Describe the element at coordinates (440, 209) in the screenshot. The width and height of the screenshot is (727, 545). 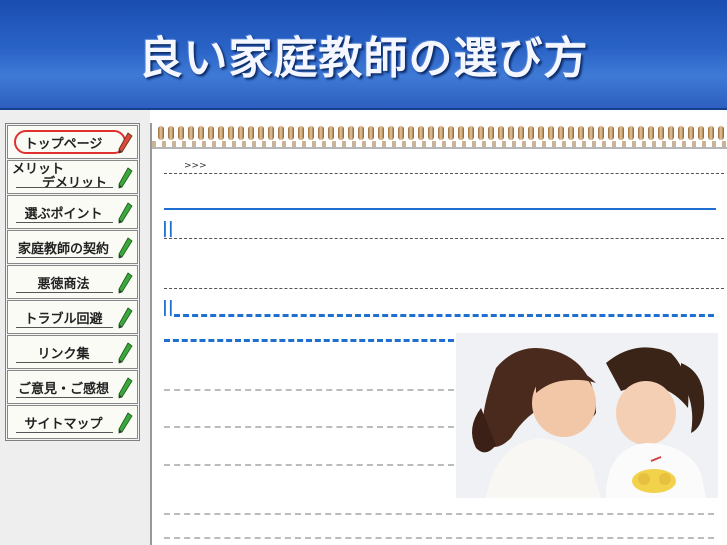
I see `section-heading-rule` at that location.